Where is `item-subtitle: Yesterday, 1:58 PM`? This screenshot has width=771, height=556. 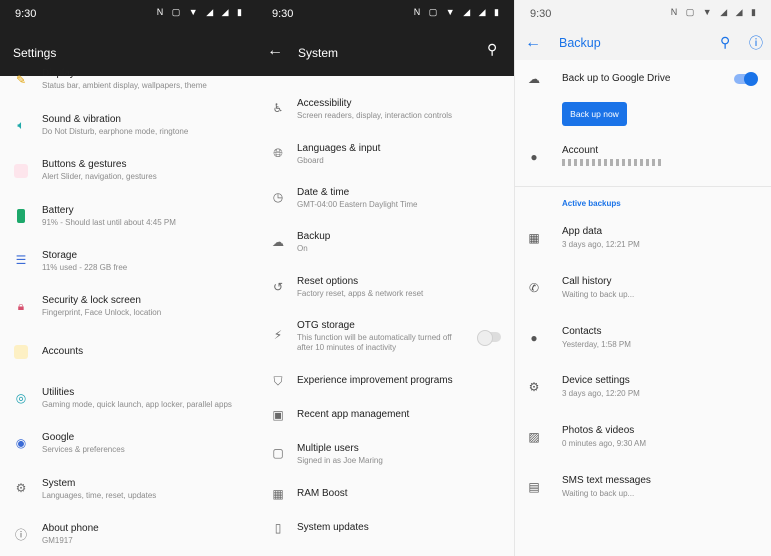
item-subtitle: Yesterday, 1:58 PM is located at coordinates (596, 344).